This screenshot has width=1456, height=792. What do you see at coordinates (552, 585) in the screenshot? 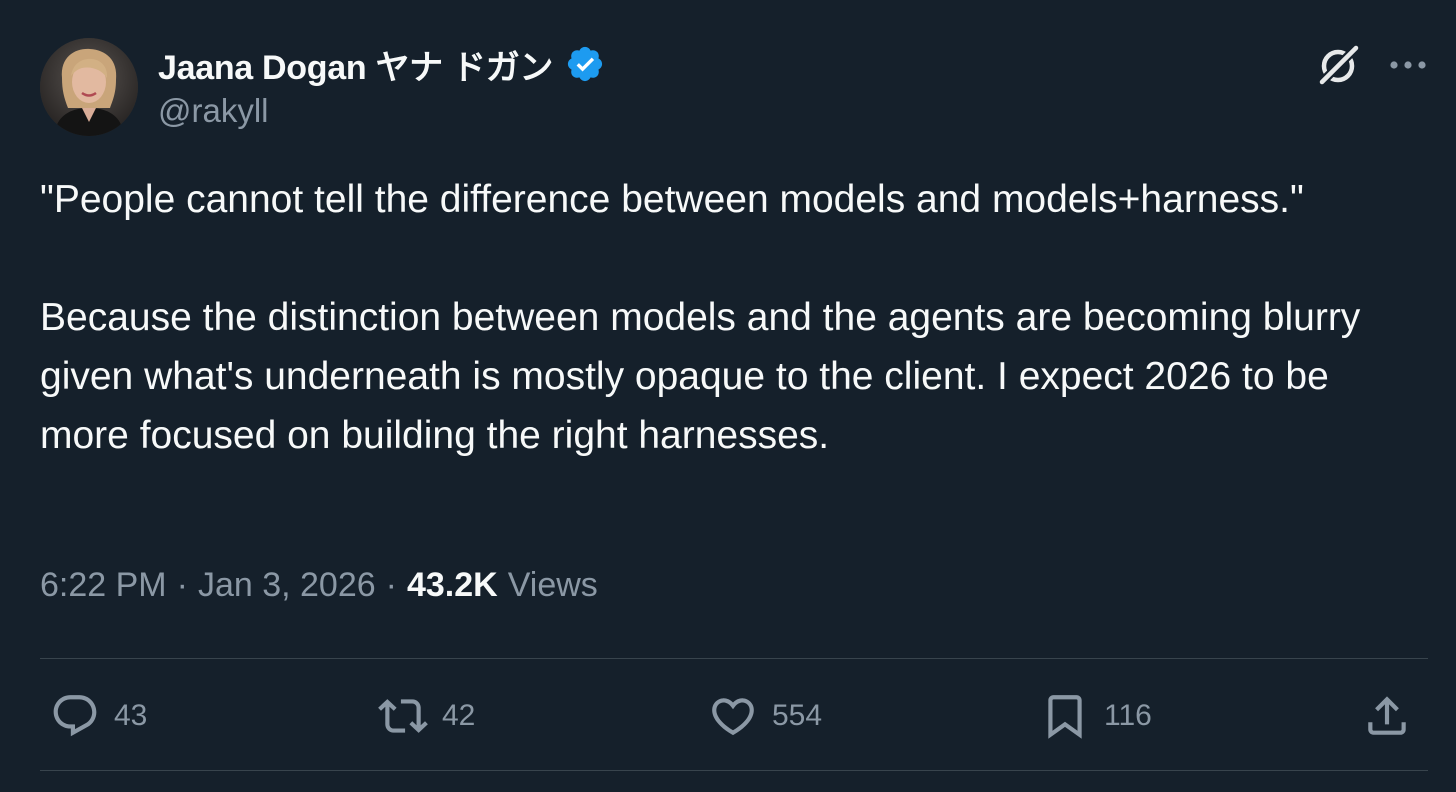
I see `views-label: Views` at bounding box center [552, 585].